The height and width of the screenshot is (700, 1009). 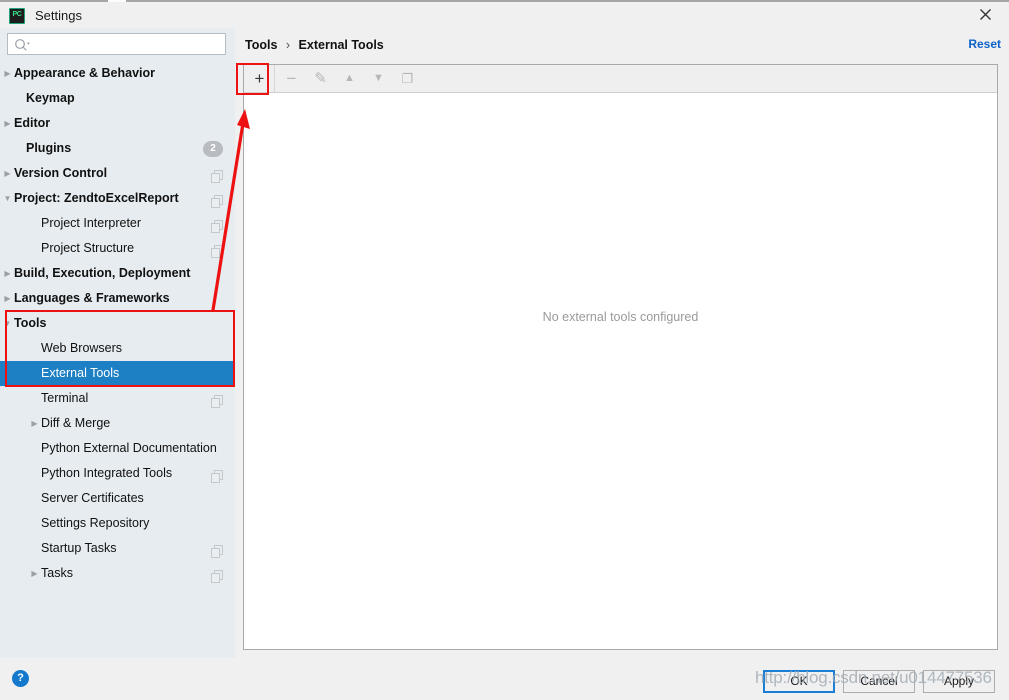 What do you see at coordinates (504, 679) in the screenshot?
I see `dialog-footer: ? OK Cancel Apply` at bounding box center [504, 679].